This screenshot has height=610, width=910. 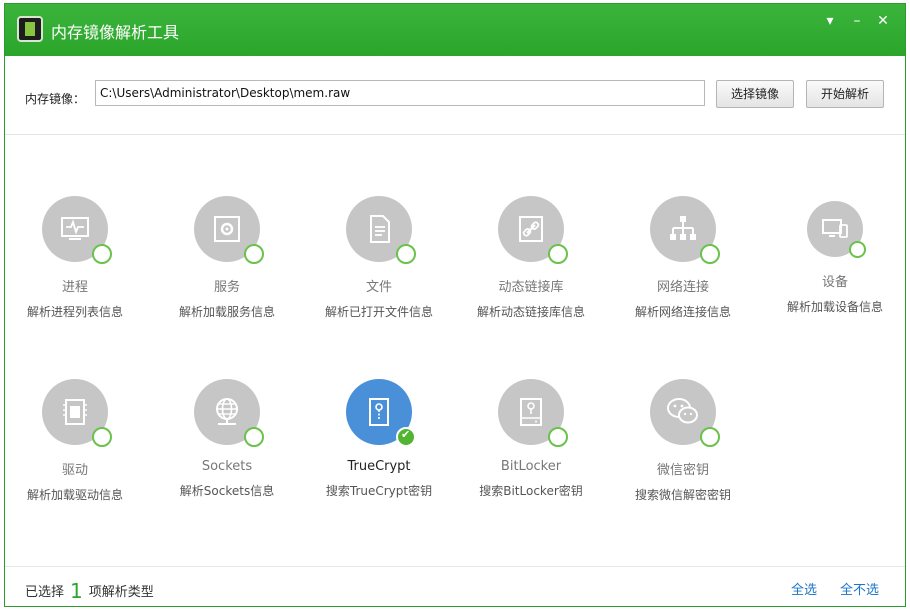 I want to click on file-checkbox, so click(x=406, y=254).